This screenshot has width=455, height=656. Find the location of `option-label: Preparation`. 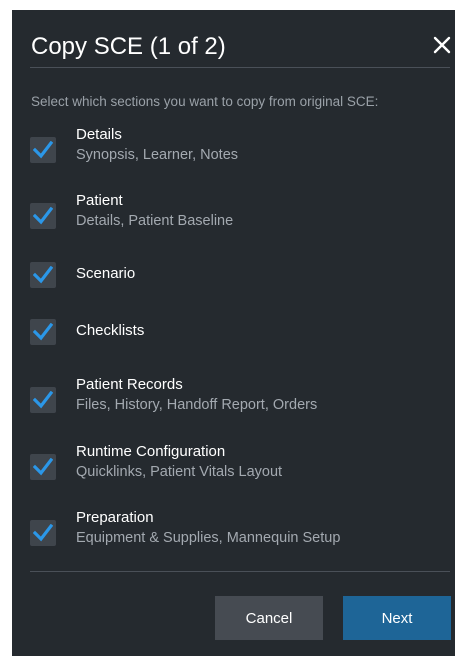

option-label: Preparation is located at coordinates (115, 517).